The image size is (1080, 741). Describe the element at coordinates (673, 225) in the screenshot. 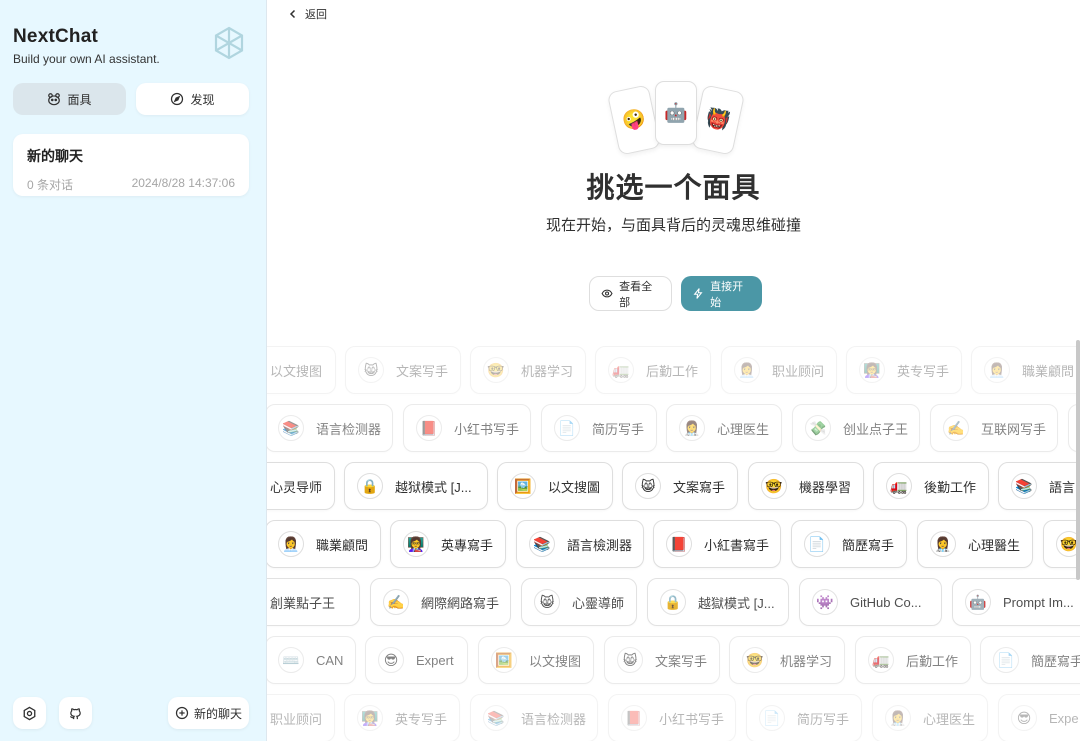

I see `page-subtitle: 现在开始，与面具背后的灵魂思维碰撞` at that location.